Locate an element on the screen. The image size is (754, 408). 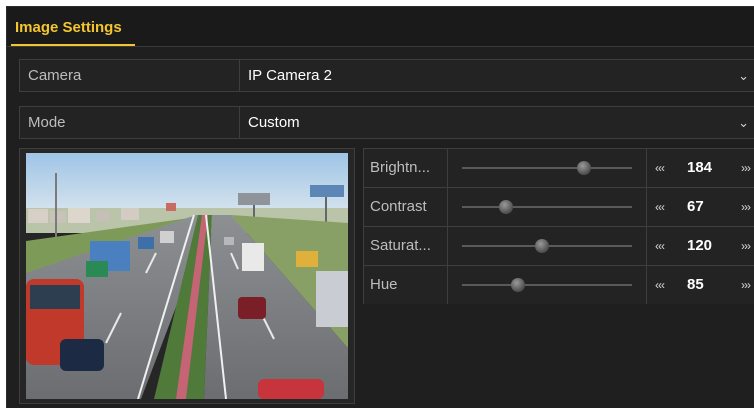
tab-bar: Image Settings is located at coordinates (380, 27).